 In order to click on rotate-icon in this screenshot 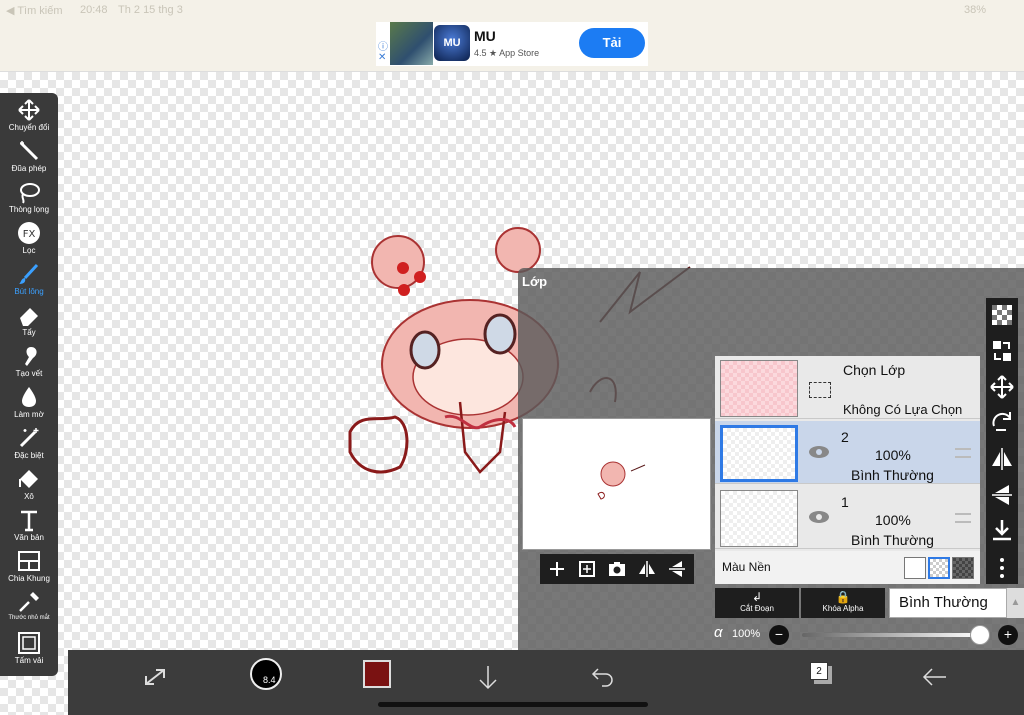, I will do `click(1001, 421)`.